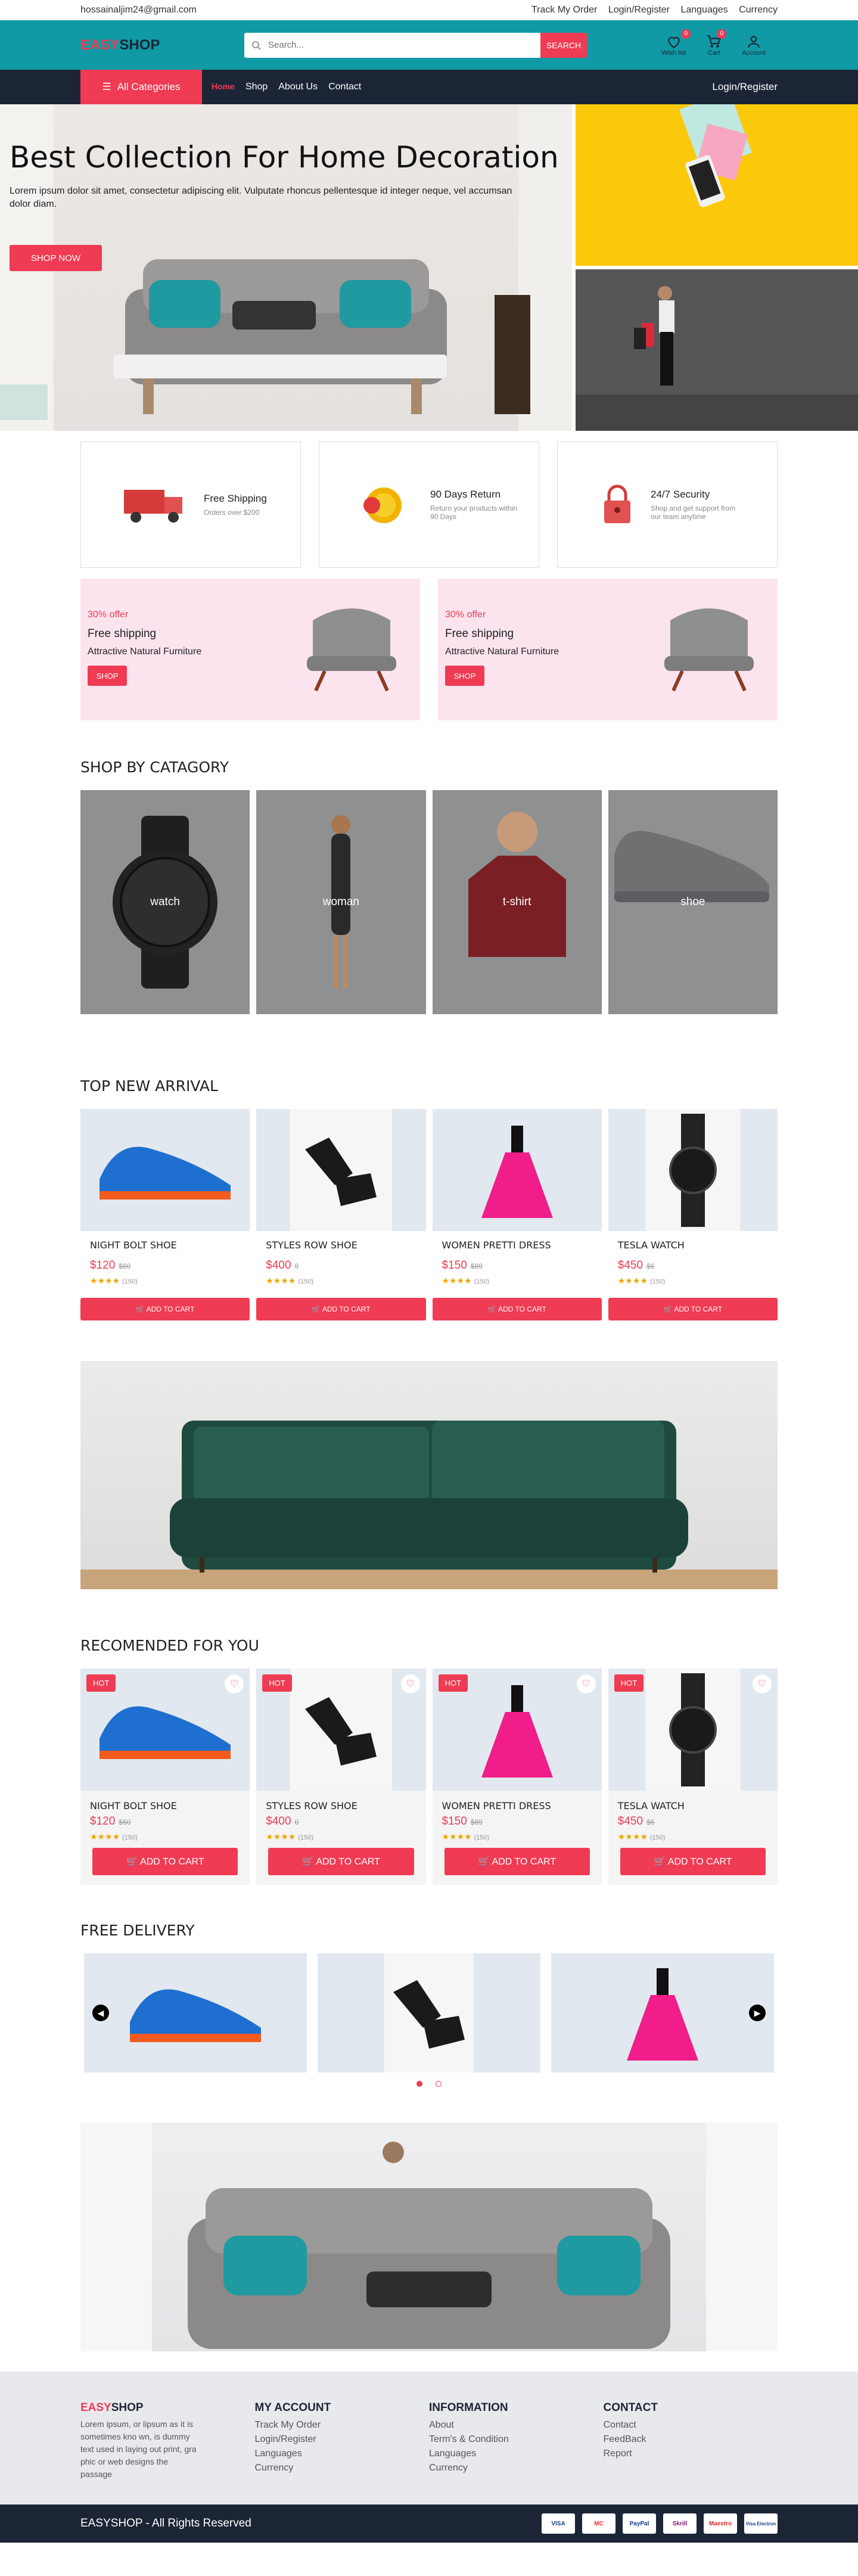  Describe the element at coordinates (517, 902) in the screenshot. I see `category-tshirt: t-shirt` at that location.